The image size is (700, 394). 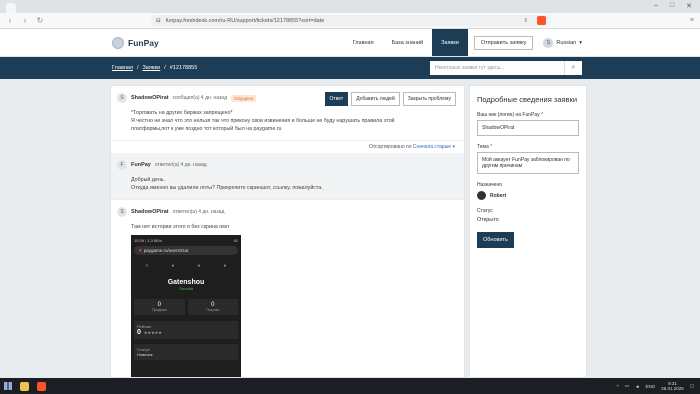 I want to click on sort-label: Отсортировано по, so click(x=390, y=147).